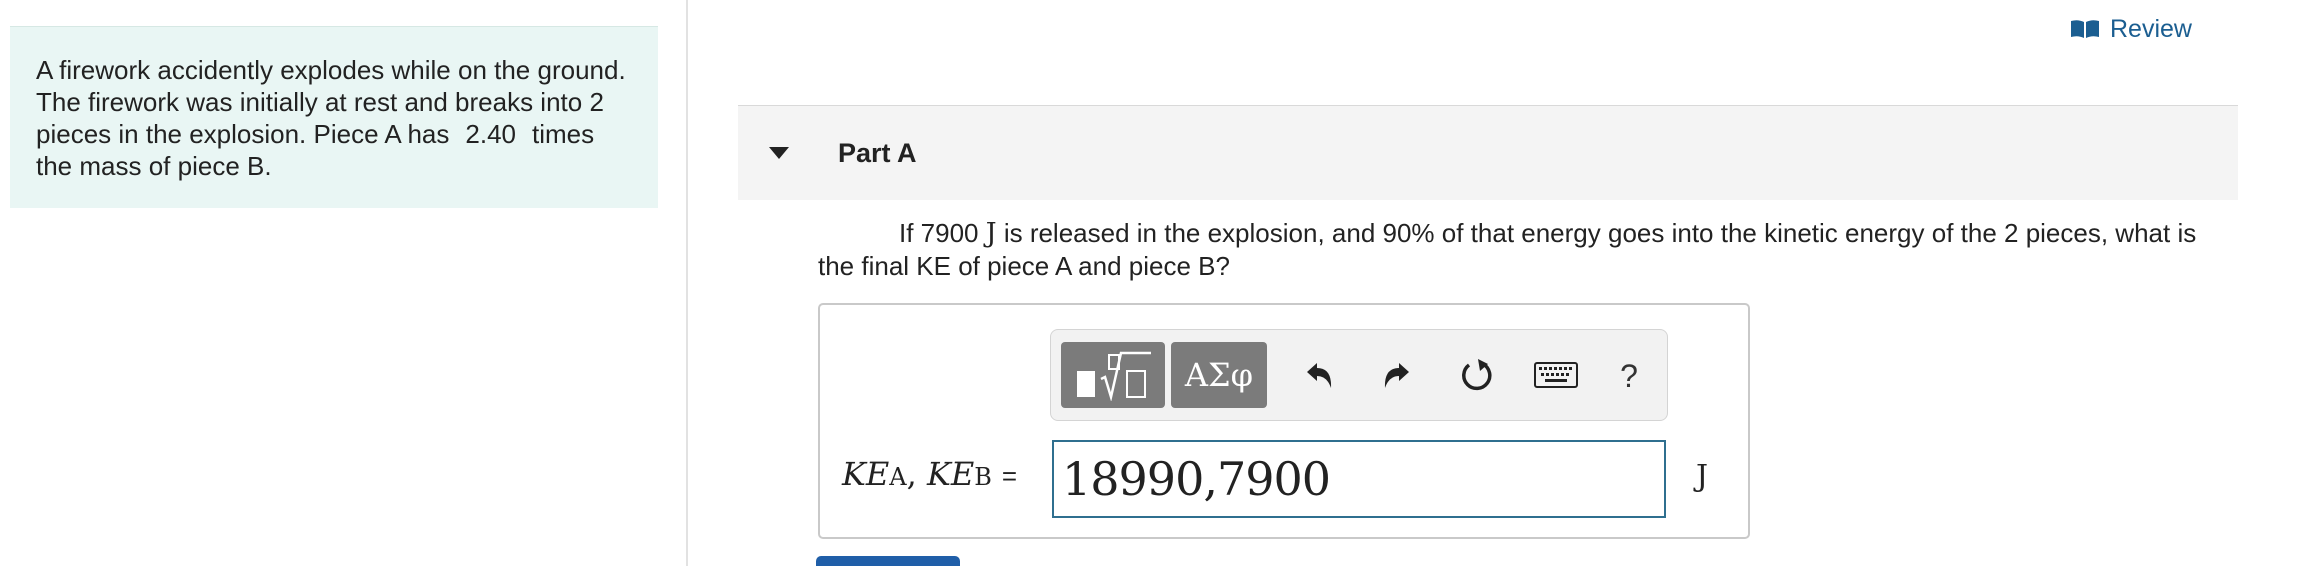 Image resolution: width=2316 pixels, height=566 pixels. I want to click on math-toolbar: ΑΣφ ?, so click(1359, 375).